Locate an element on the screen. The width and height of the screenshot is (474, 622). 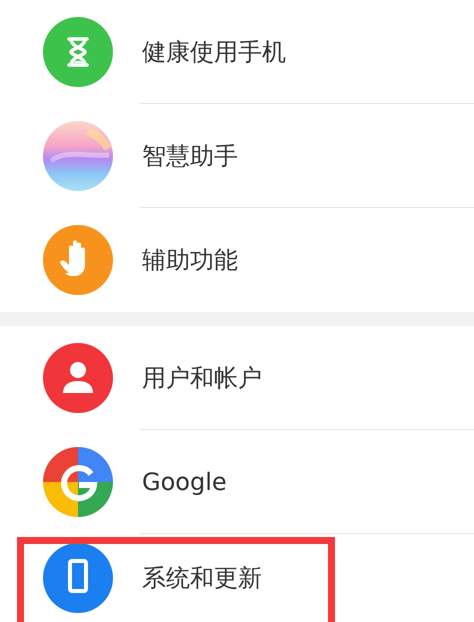
item-label: 健康使用手机 is located at coordinates (214, 52).